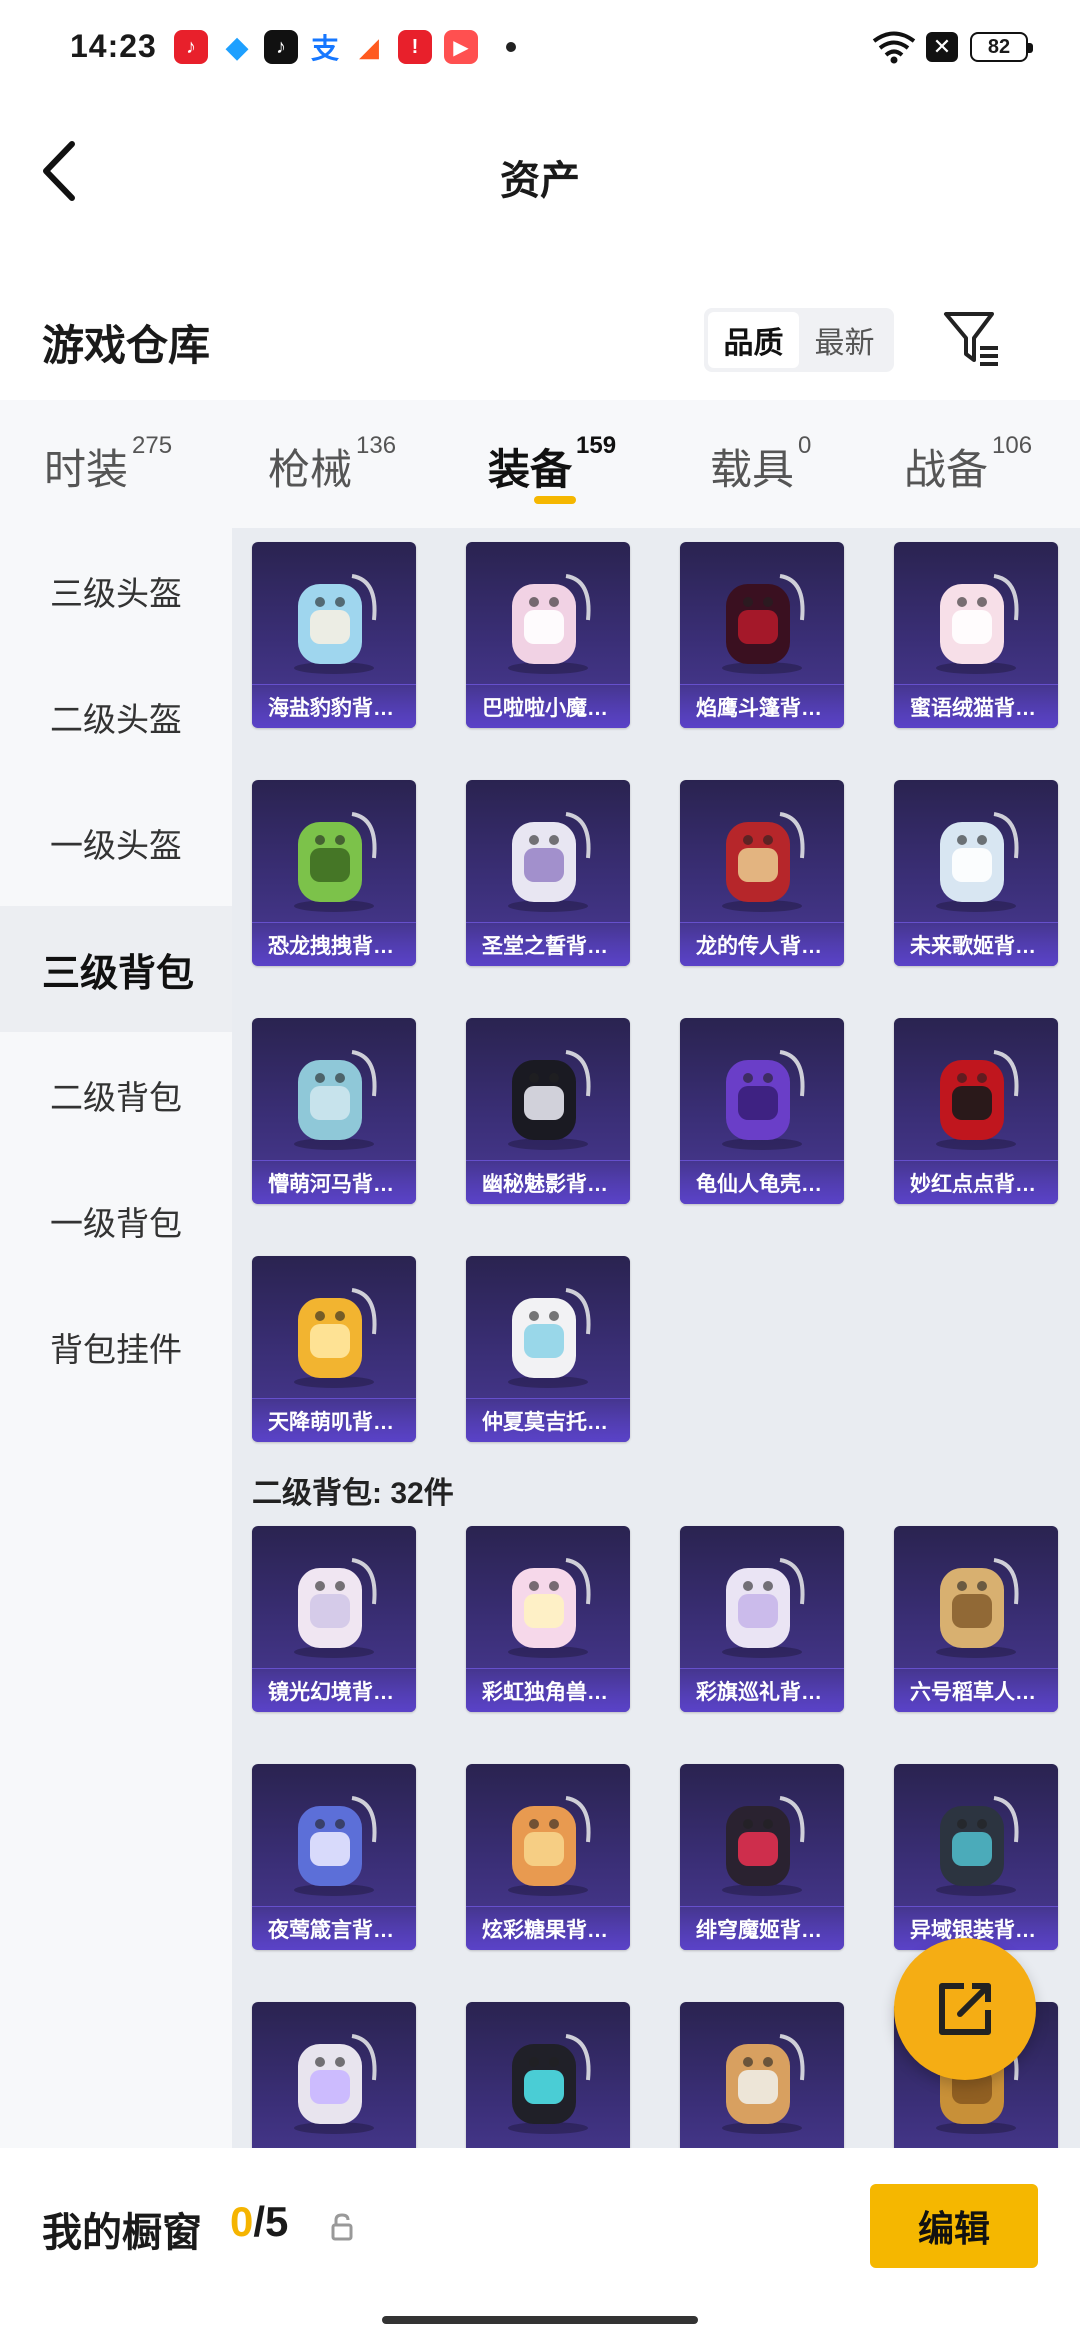 The width and height of the screenshot is (1080, 2340). What do you see at coordinates (259, 2222) in the screenshot?
I see `showcase-count: 0/5` at bounding box center [259, 2222].